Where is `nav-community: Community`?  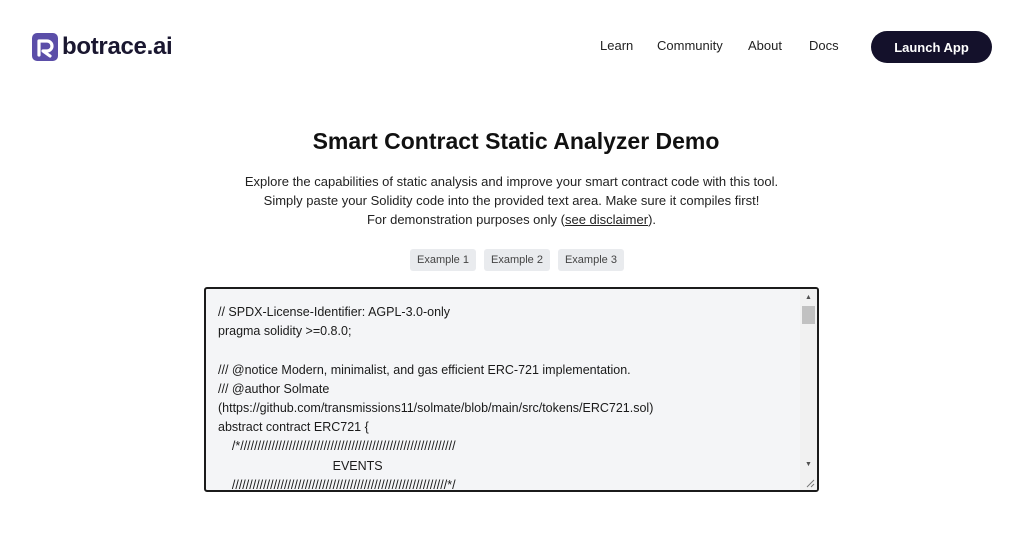 nav-community: Community is located at coordinates (690, 45).